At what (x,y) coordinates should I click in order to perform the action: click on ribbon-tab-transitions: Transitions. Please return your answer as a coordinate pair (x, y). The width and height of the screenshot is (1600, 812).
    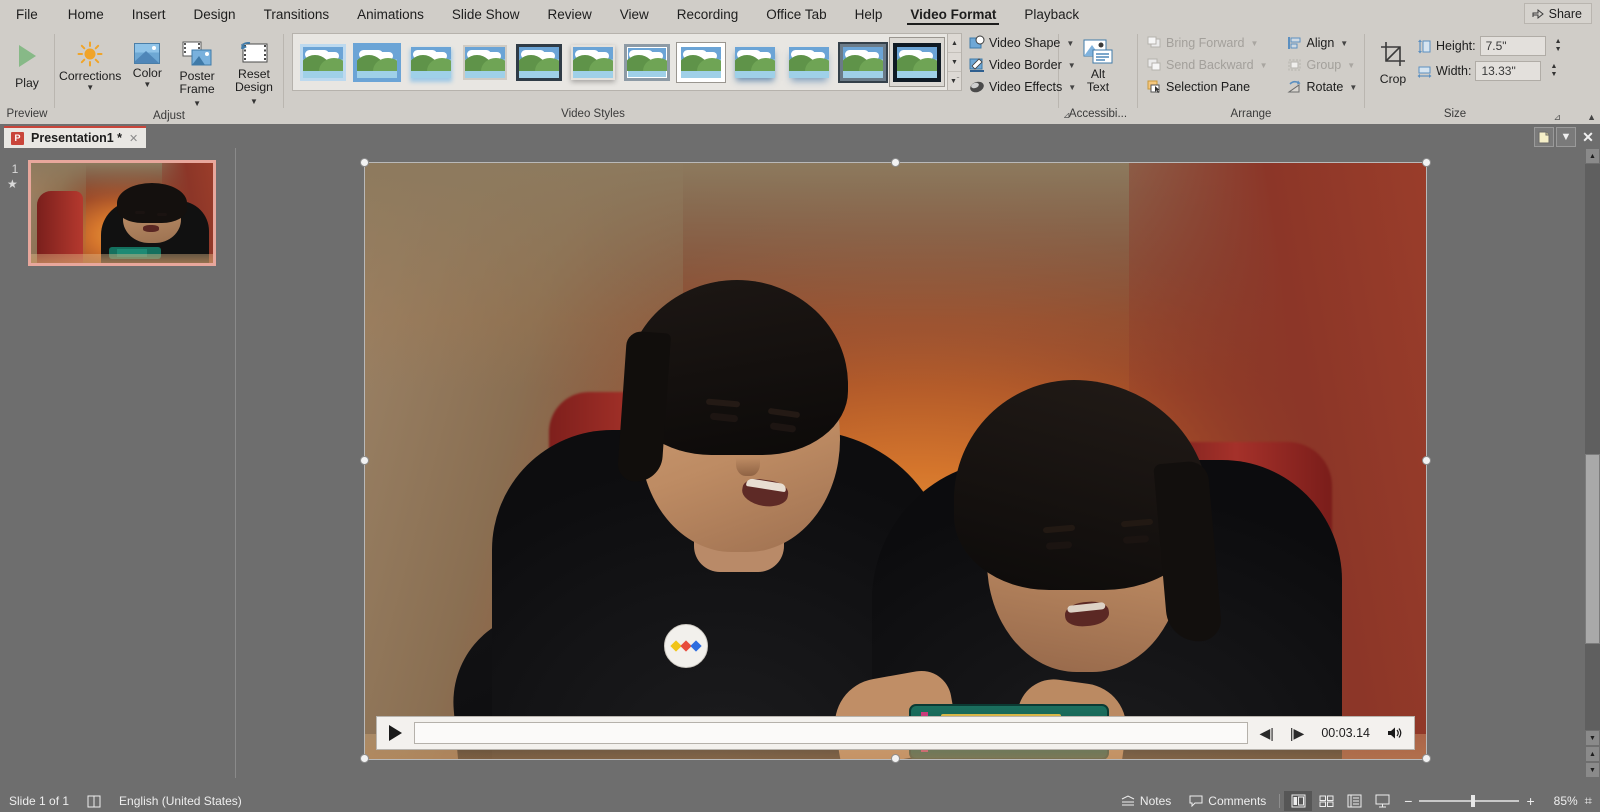
    Looking at the image, I should click on (297, 14).